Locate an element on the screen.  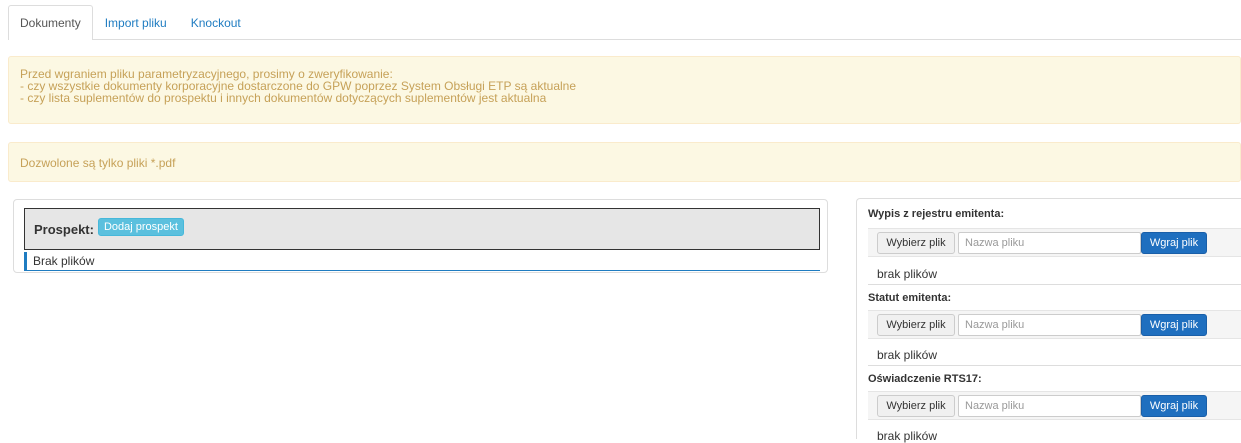
prospekt-panel: Prospekt: Dodaj prospekt Brak plików is located at coordinates (420, 236).